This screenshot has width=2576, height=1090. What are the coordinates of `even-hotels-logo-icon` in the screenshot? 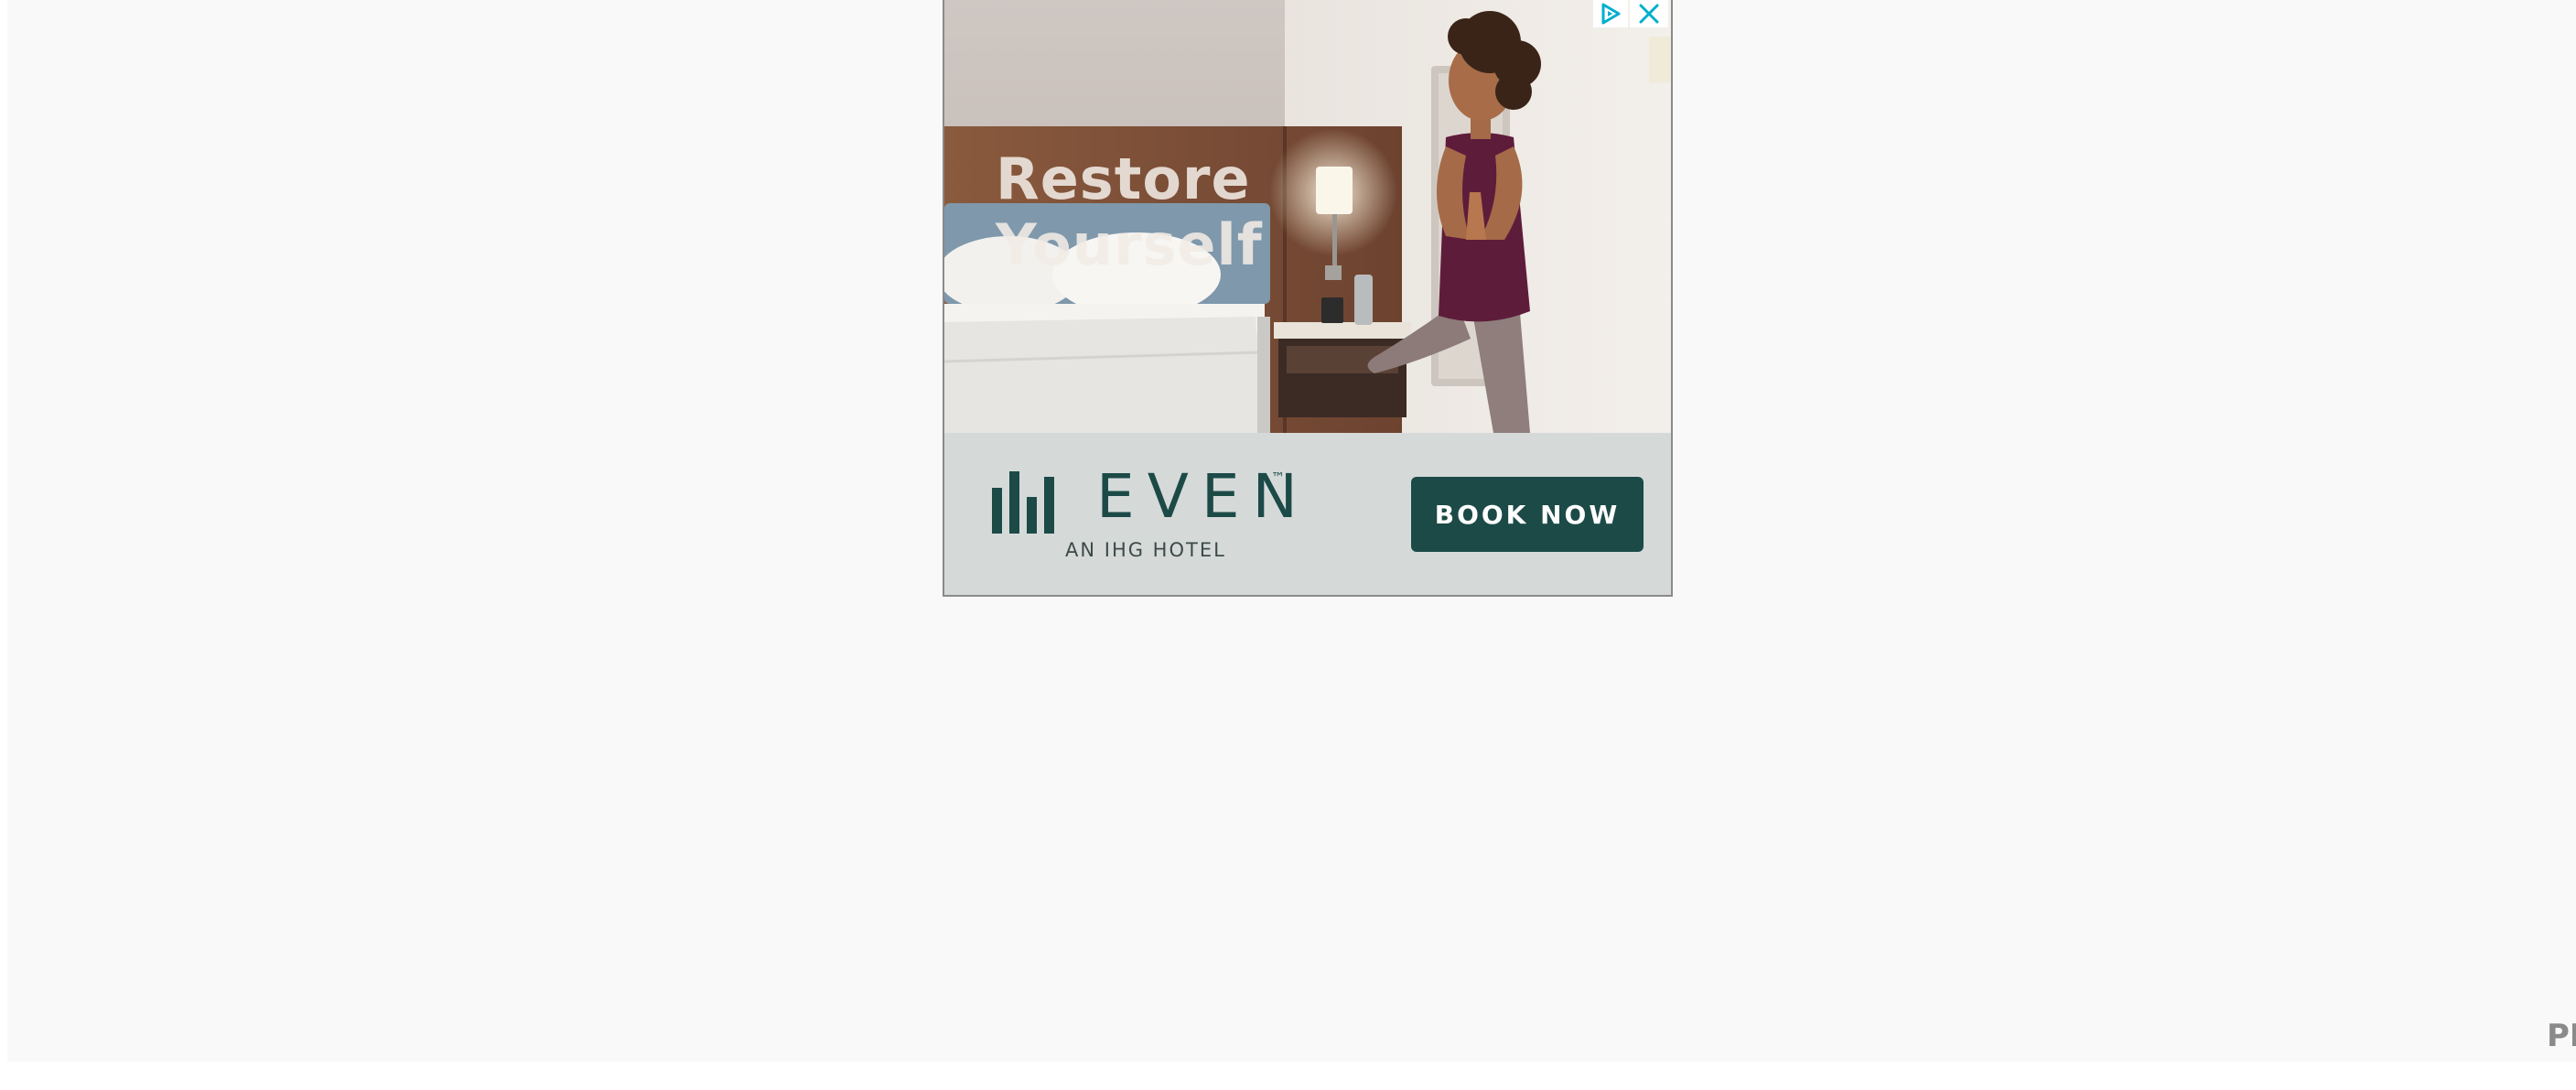 It's located at (1025, 501).